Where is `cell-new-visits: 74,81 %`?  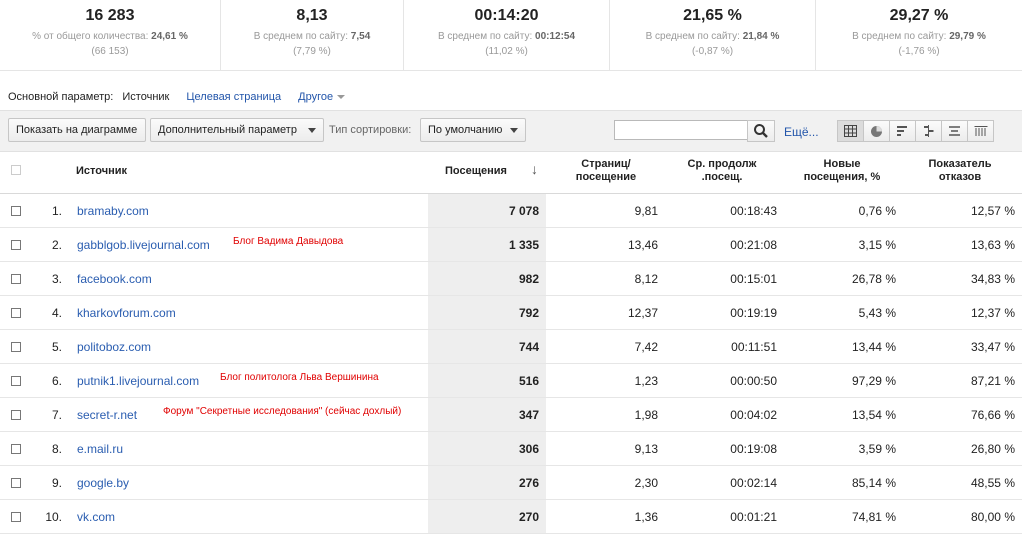
cell-new-visits: 74,81 % is located at coordinates (873, 517).